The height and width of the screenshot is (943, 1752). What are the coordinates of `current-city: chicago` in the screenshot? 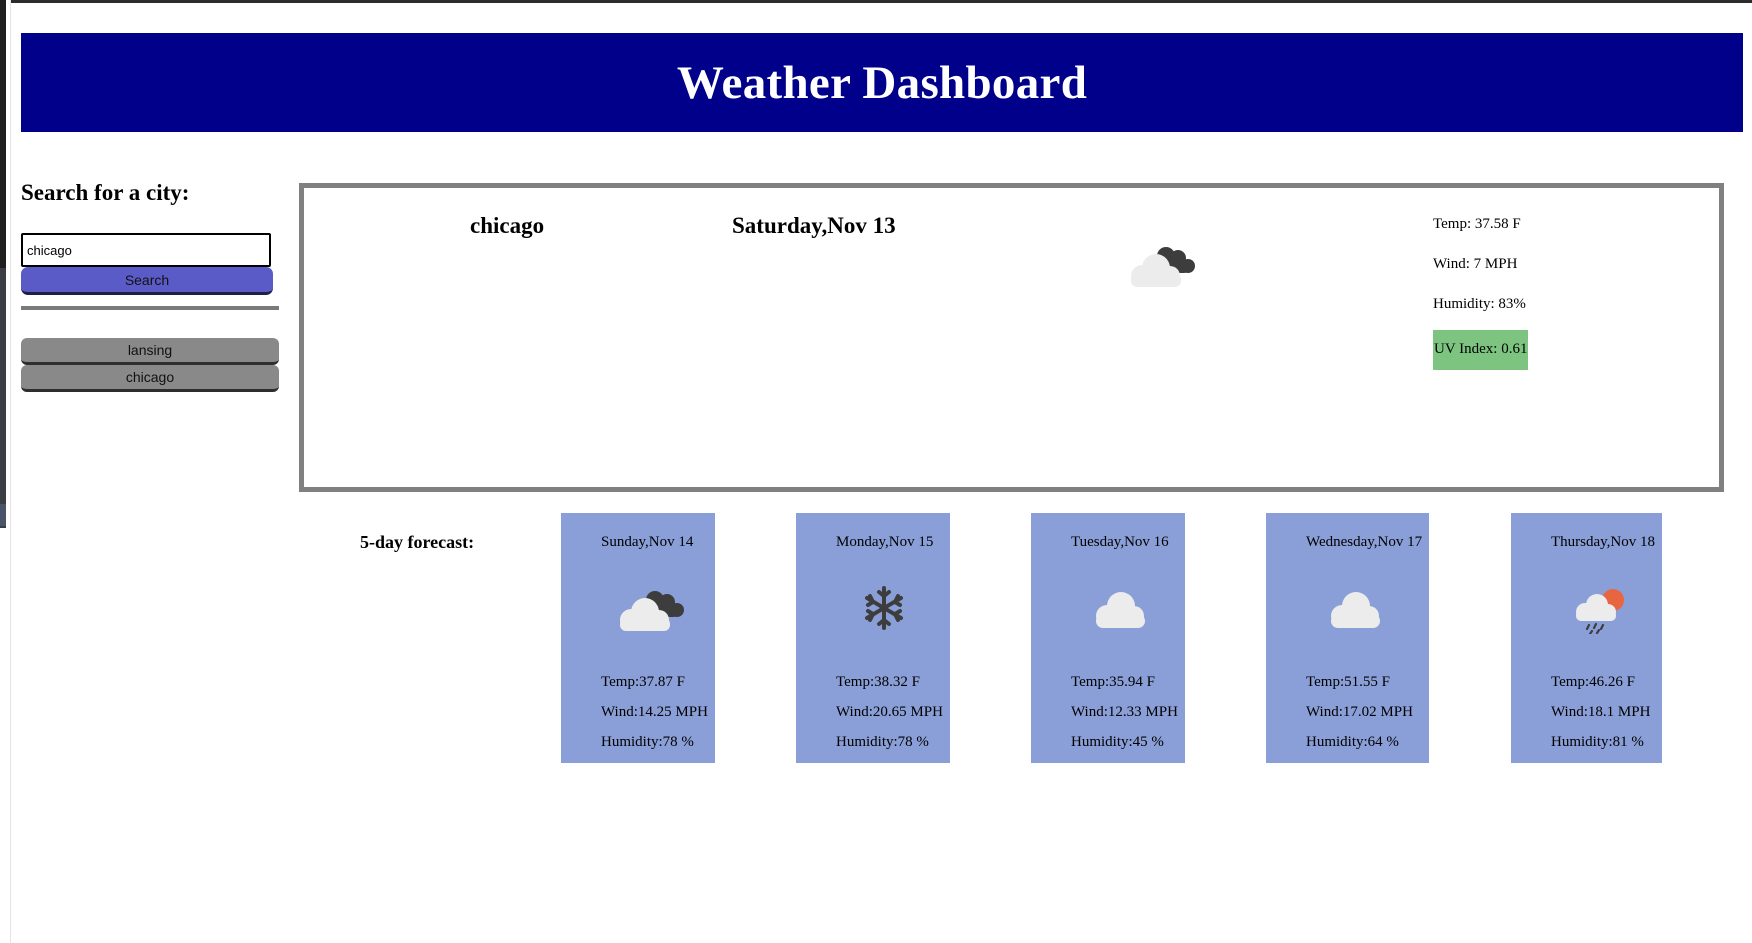 It's located at (507, 225).